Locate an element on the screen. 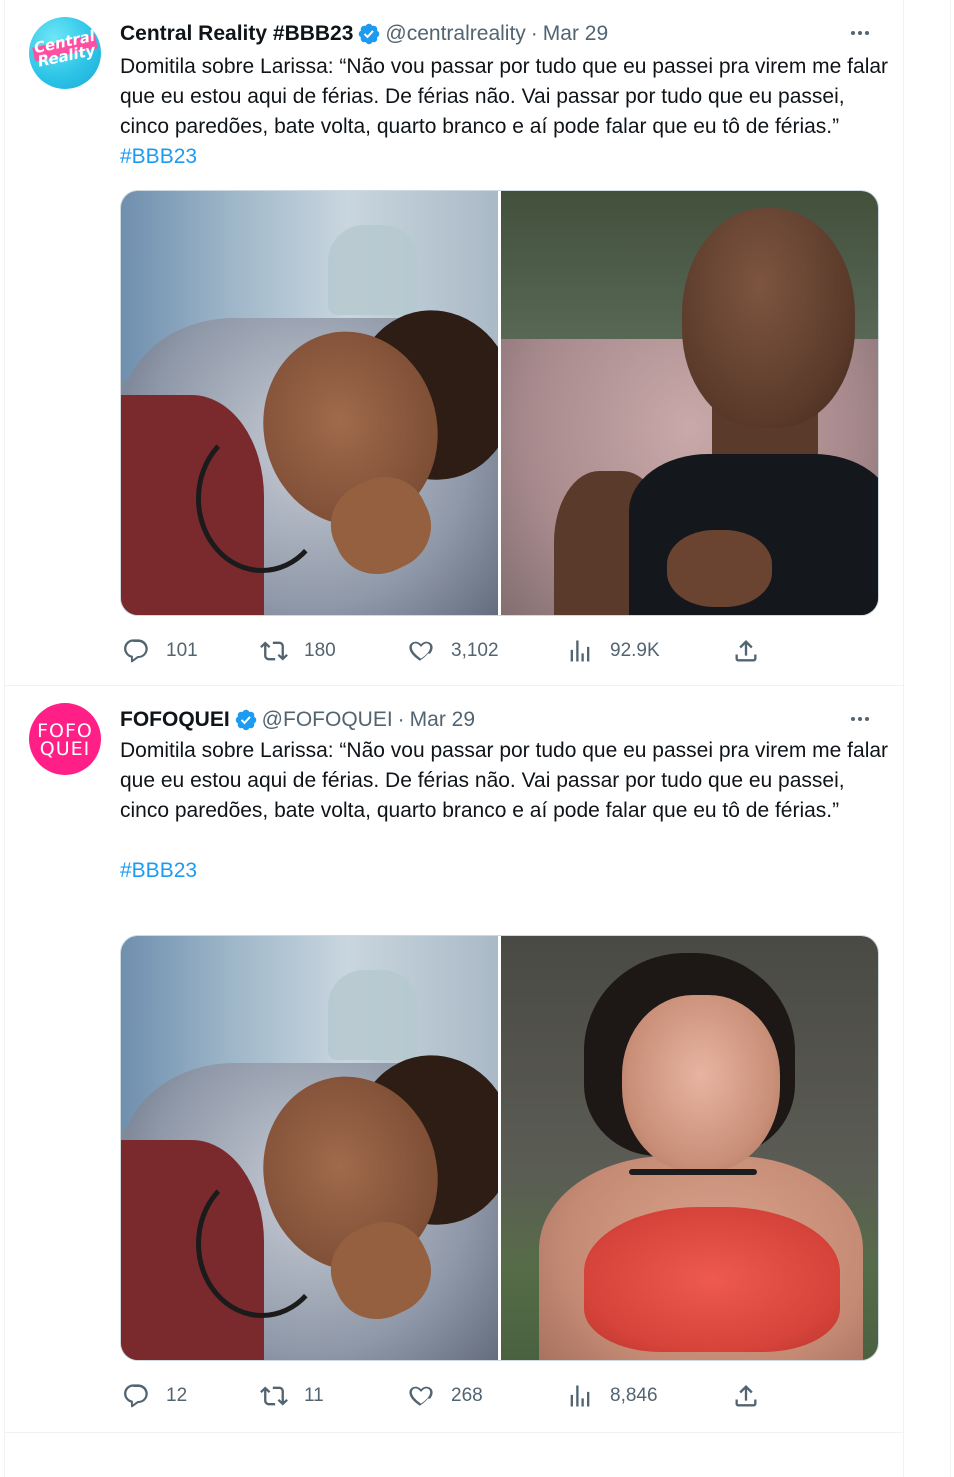  retweet-count: 11 is located at coordinates (314, 1395).